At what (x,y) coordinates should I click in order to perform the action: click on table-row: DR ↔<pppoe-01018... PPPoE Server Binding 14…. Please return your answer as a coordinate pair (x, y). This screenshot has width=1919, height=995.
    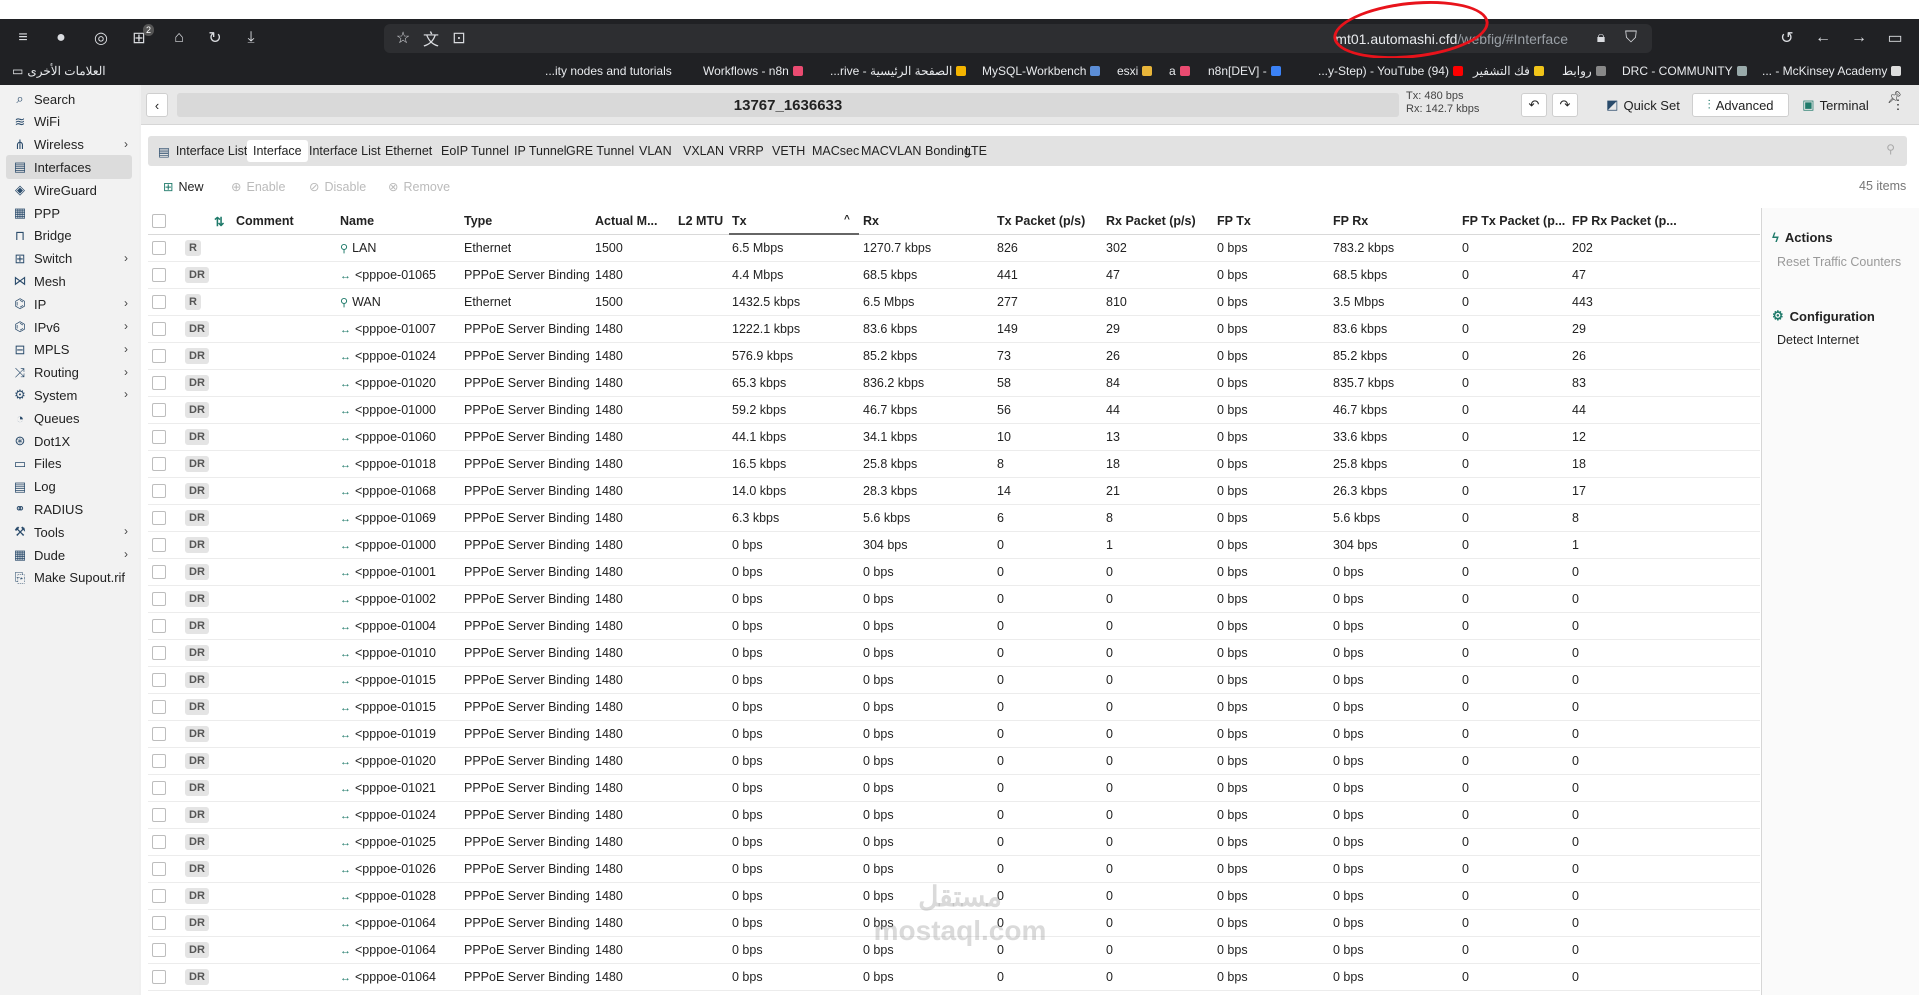
    Looking at the image, I should click on (954, 464).